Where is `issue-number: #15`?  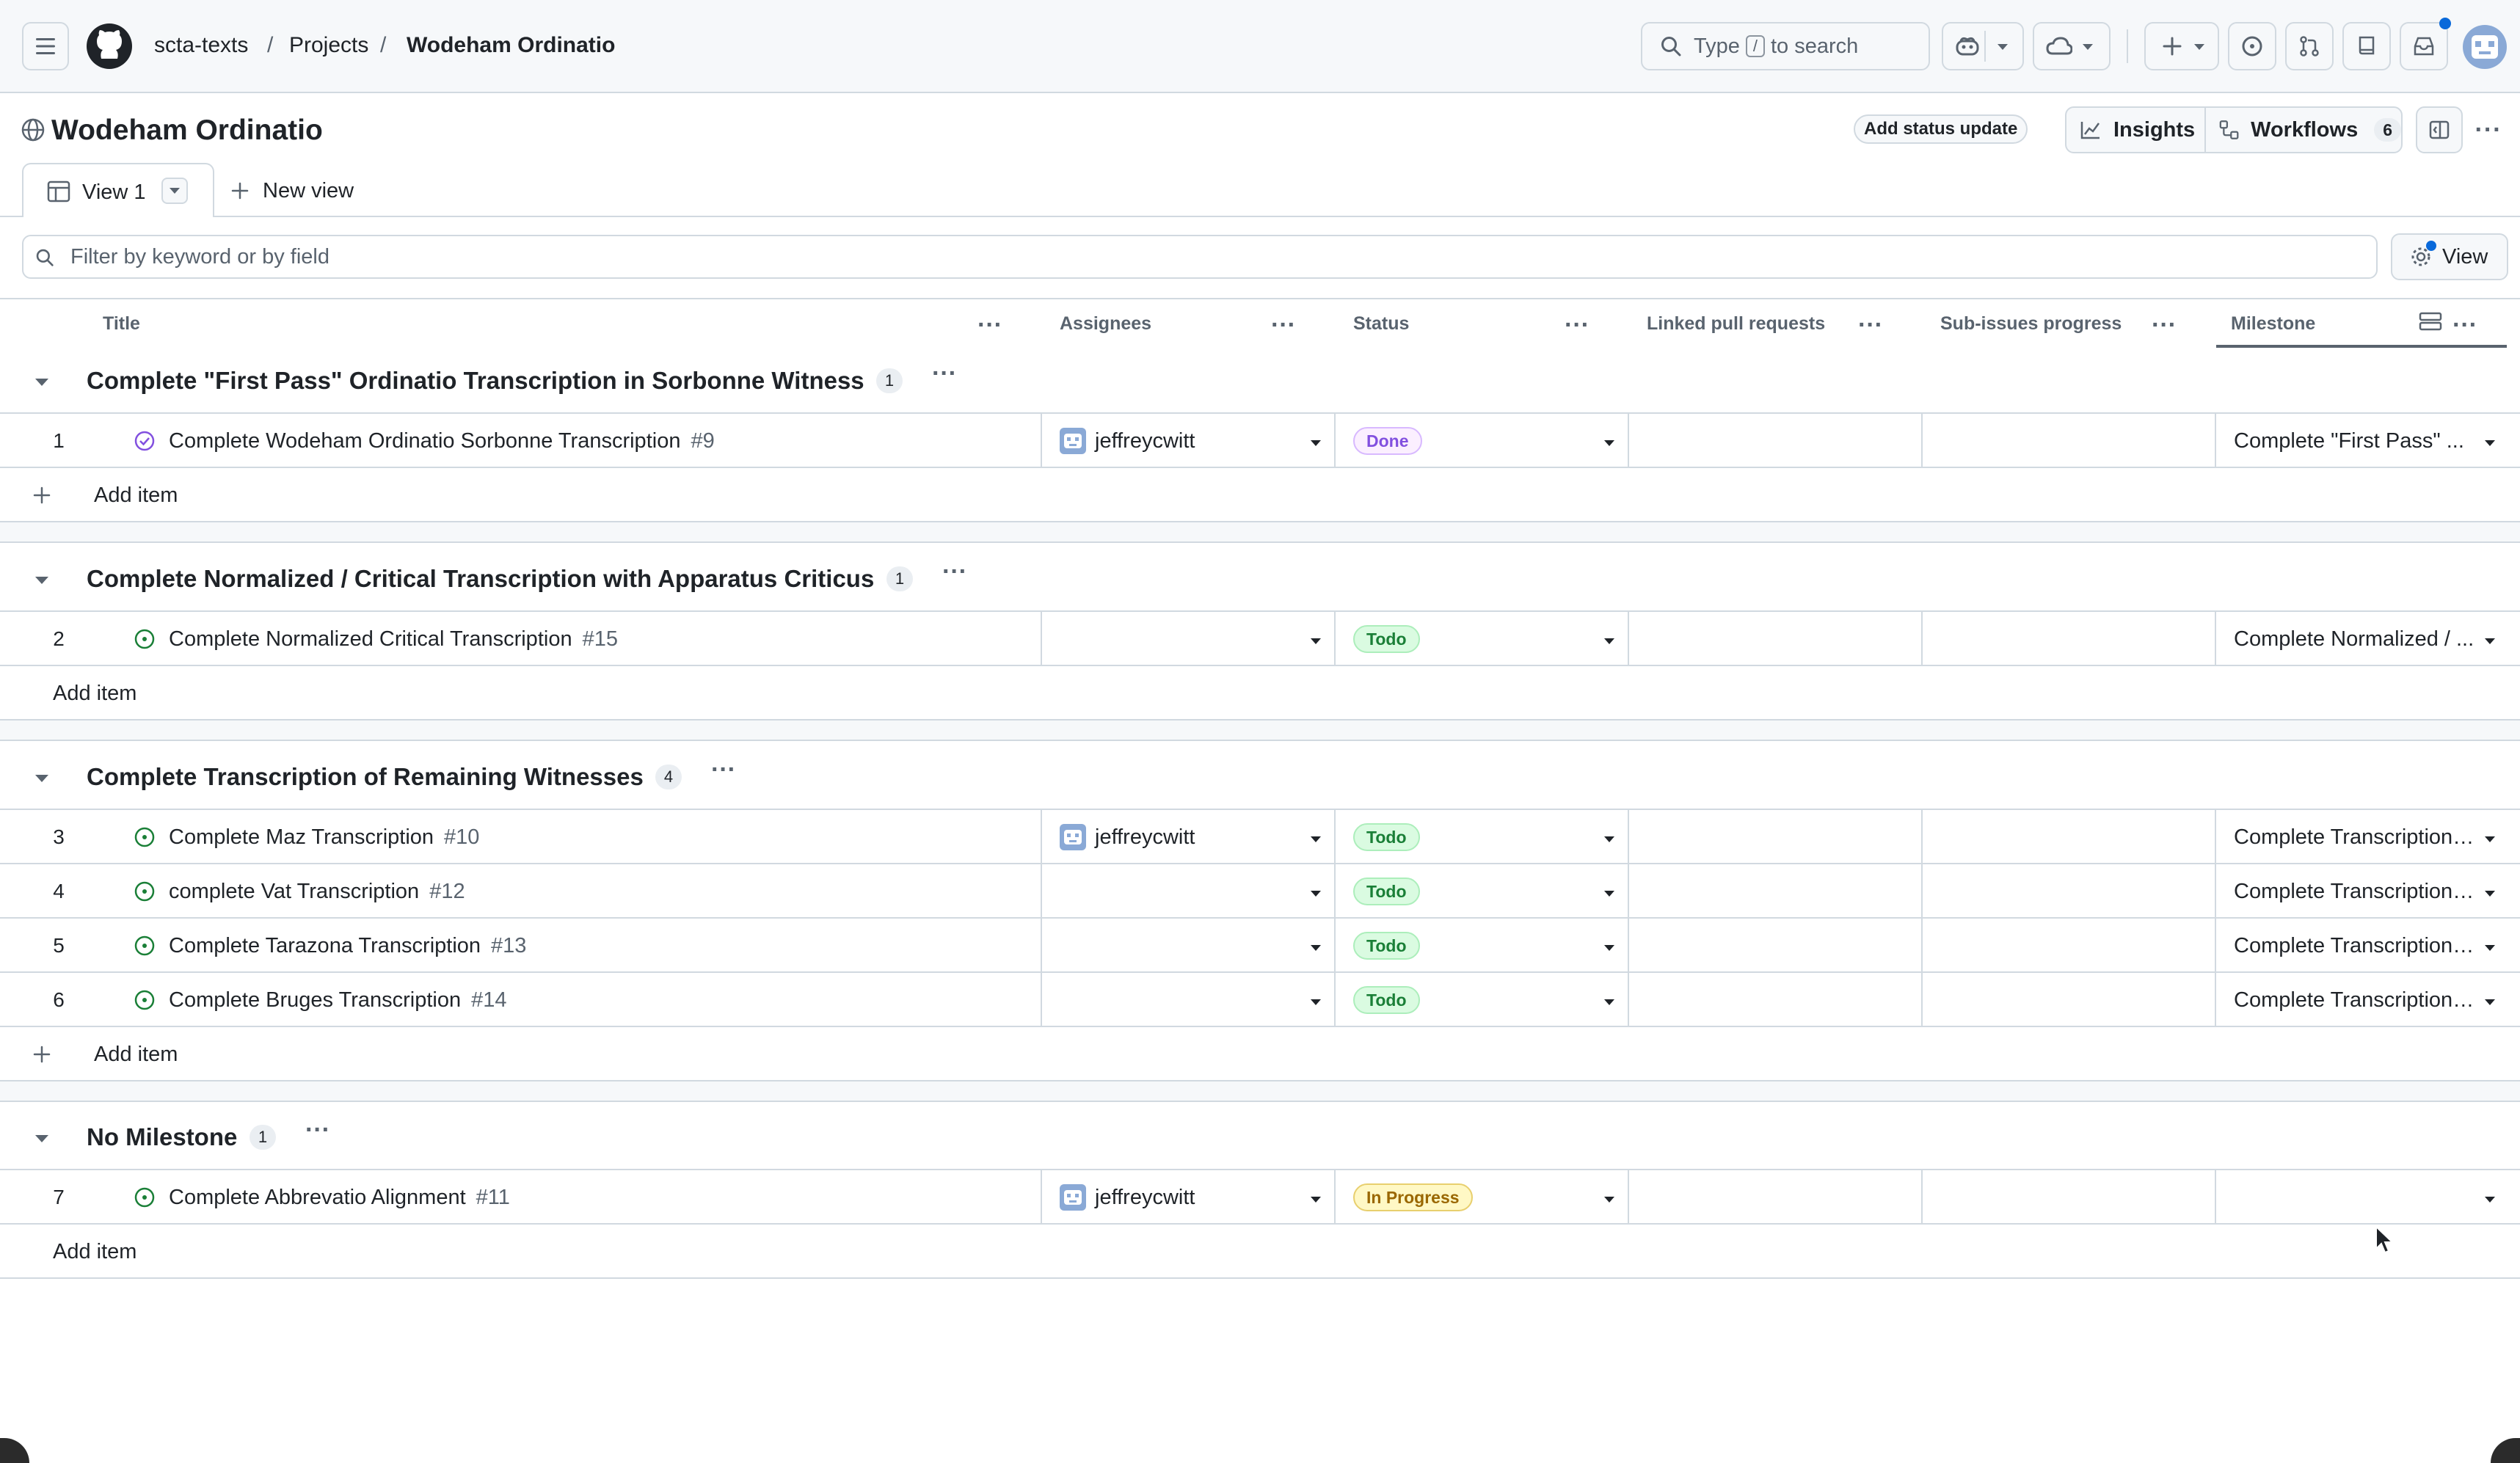
issue-number: #15 is located at coordinates (600, 639).